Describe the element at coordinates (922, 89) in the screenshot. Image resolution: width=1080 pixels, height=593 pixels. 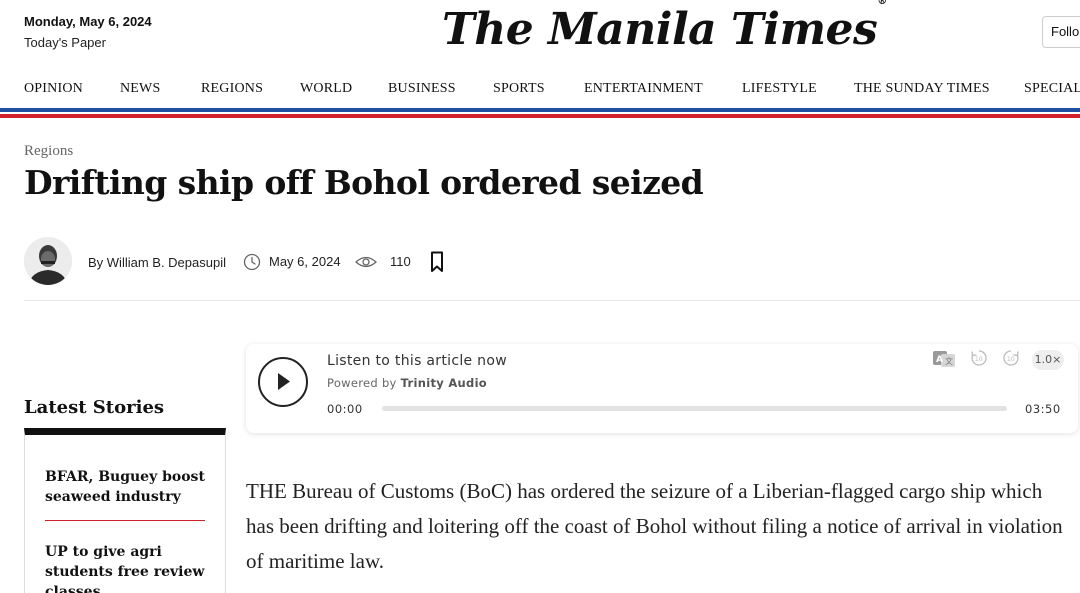
I see `nav-item-sunday-times: THE SUNDAY TIMES` at that location.